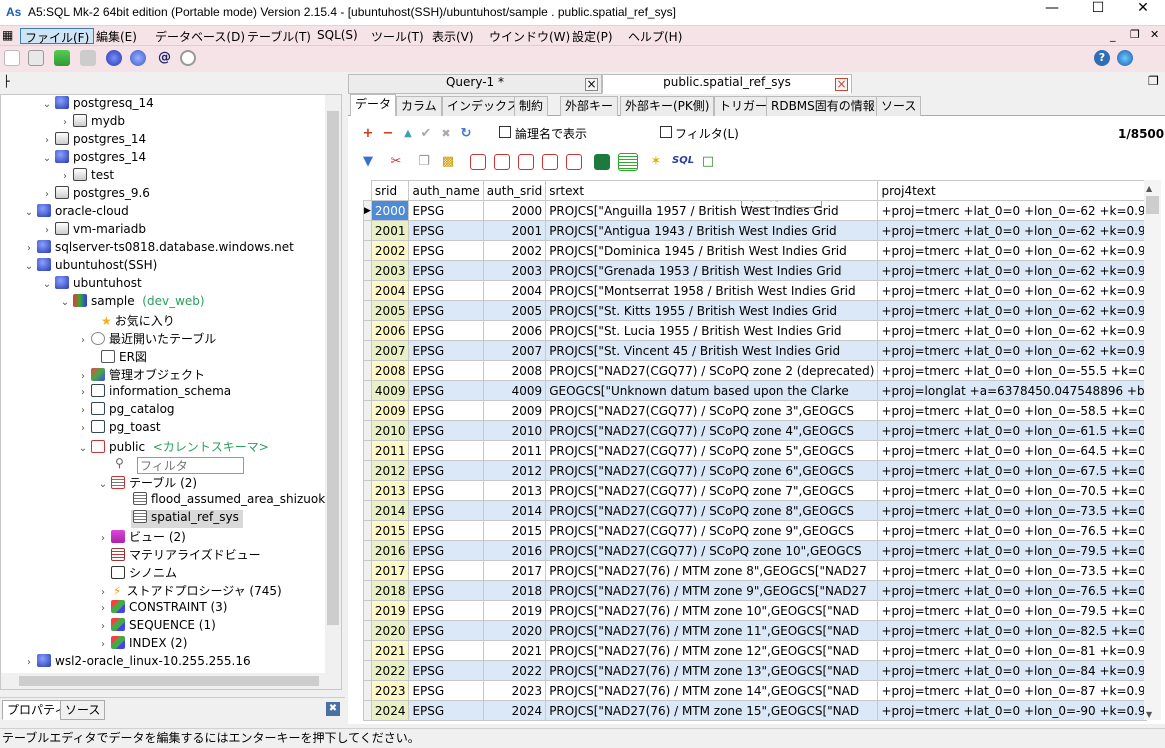 The height and width of the screenshot is (748, 1165). I want to click on window-list-icon: ❐, so click(1153, 81).